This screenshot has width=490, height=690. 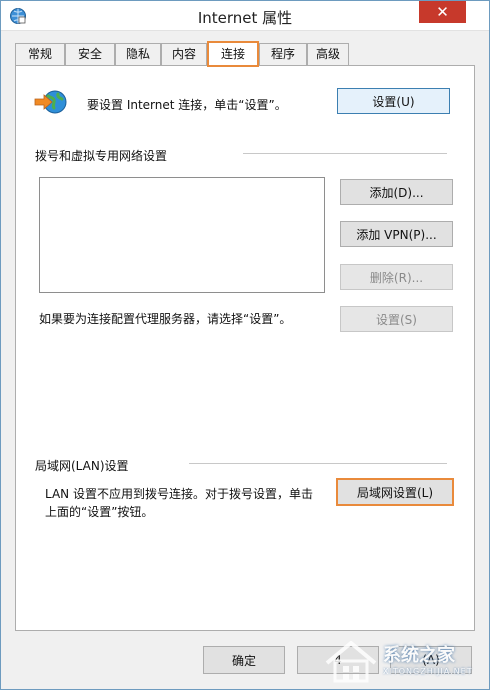 What do you see at coordinates (187, 105) in the screenshot?
I see `setup-instruction: 要设置 Internet 连接，单击“设置”。` at bounding box center [187, 105].